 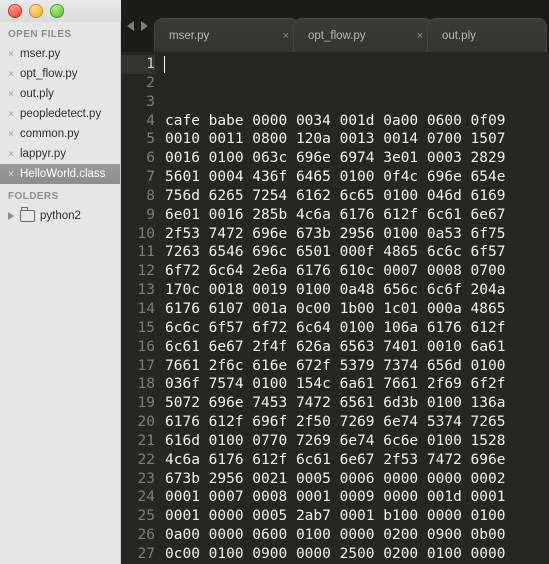 I want to click on code-line: 756d 6265 7254 6162 6c65 0100 046d 6169, so click(x=335, y=195).